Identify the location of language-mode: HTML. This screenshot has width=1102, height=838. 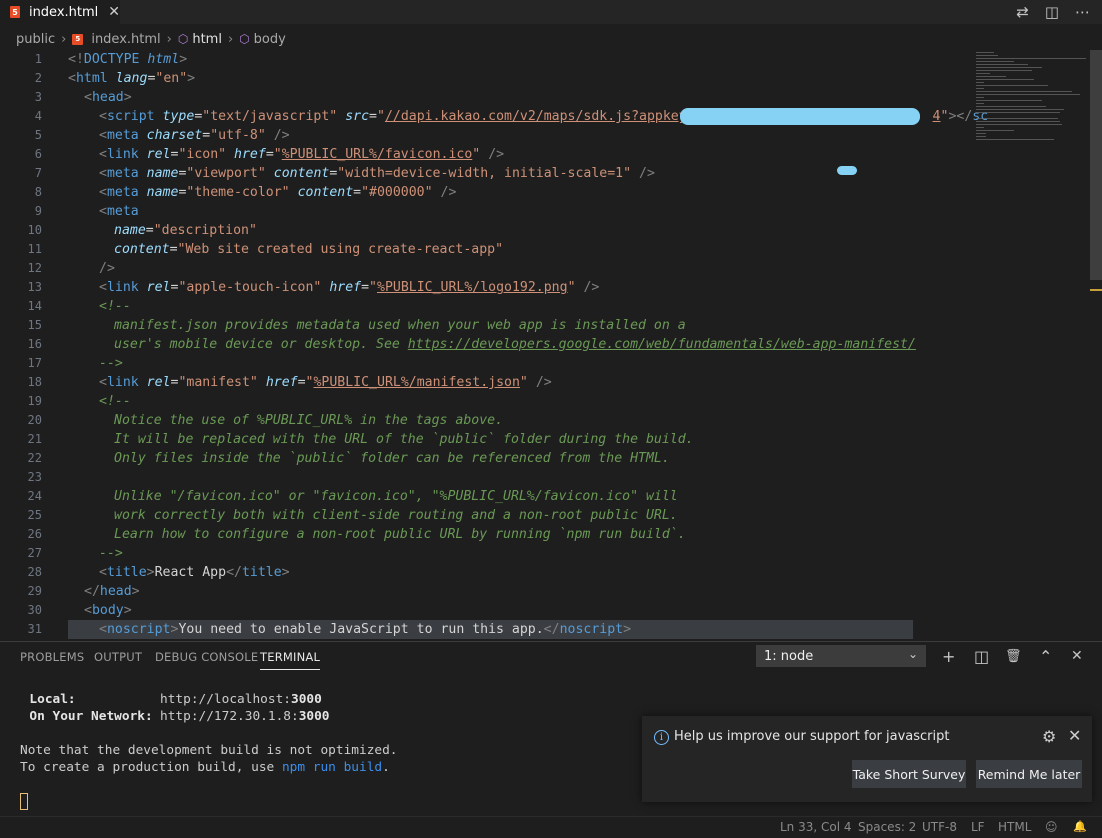
(1014, 827).